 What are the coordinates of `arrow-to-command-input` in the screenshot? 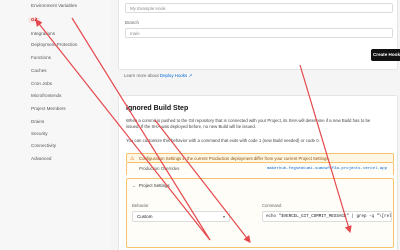 It's located at (325, 149).